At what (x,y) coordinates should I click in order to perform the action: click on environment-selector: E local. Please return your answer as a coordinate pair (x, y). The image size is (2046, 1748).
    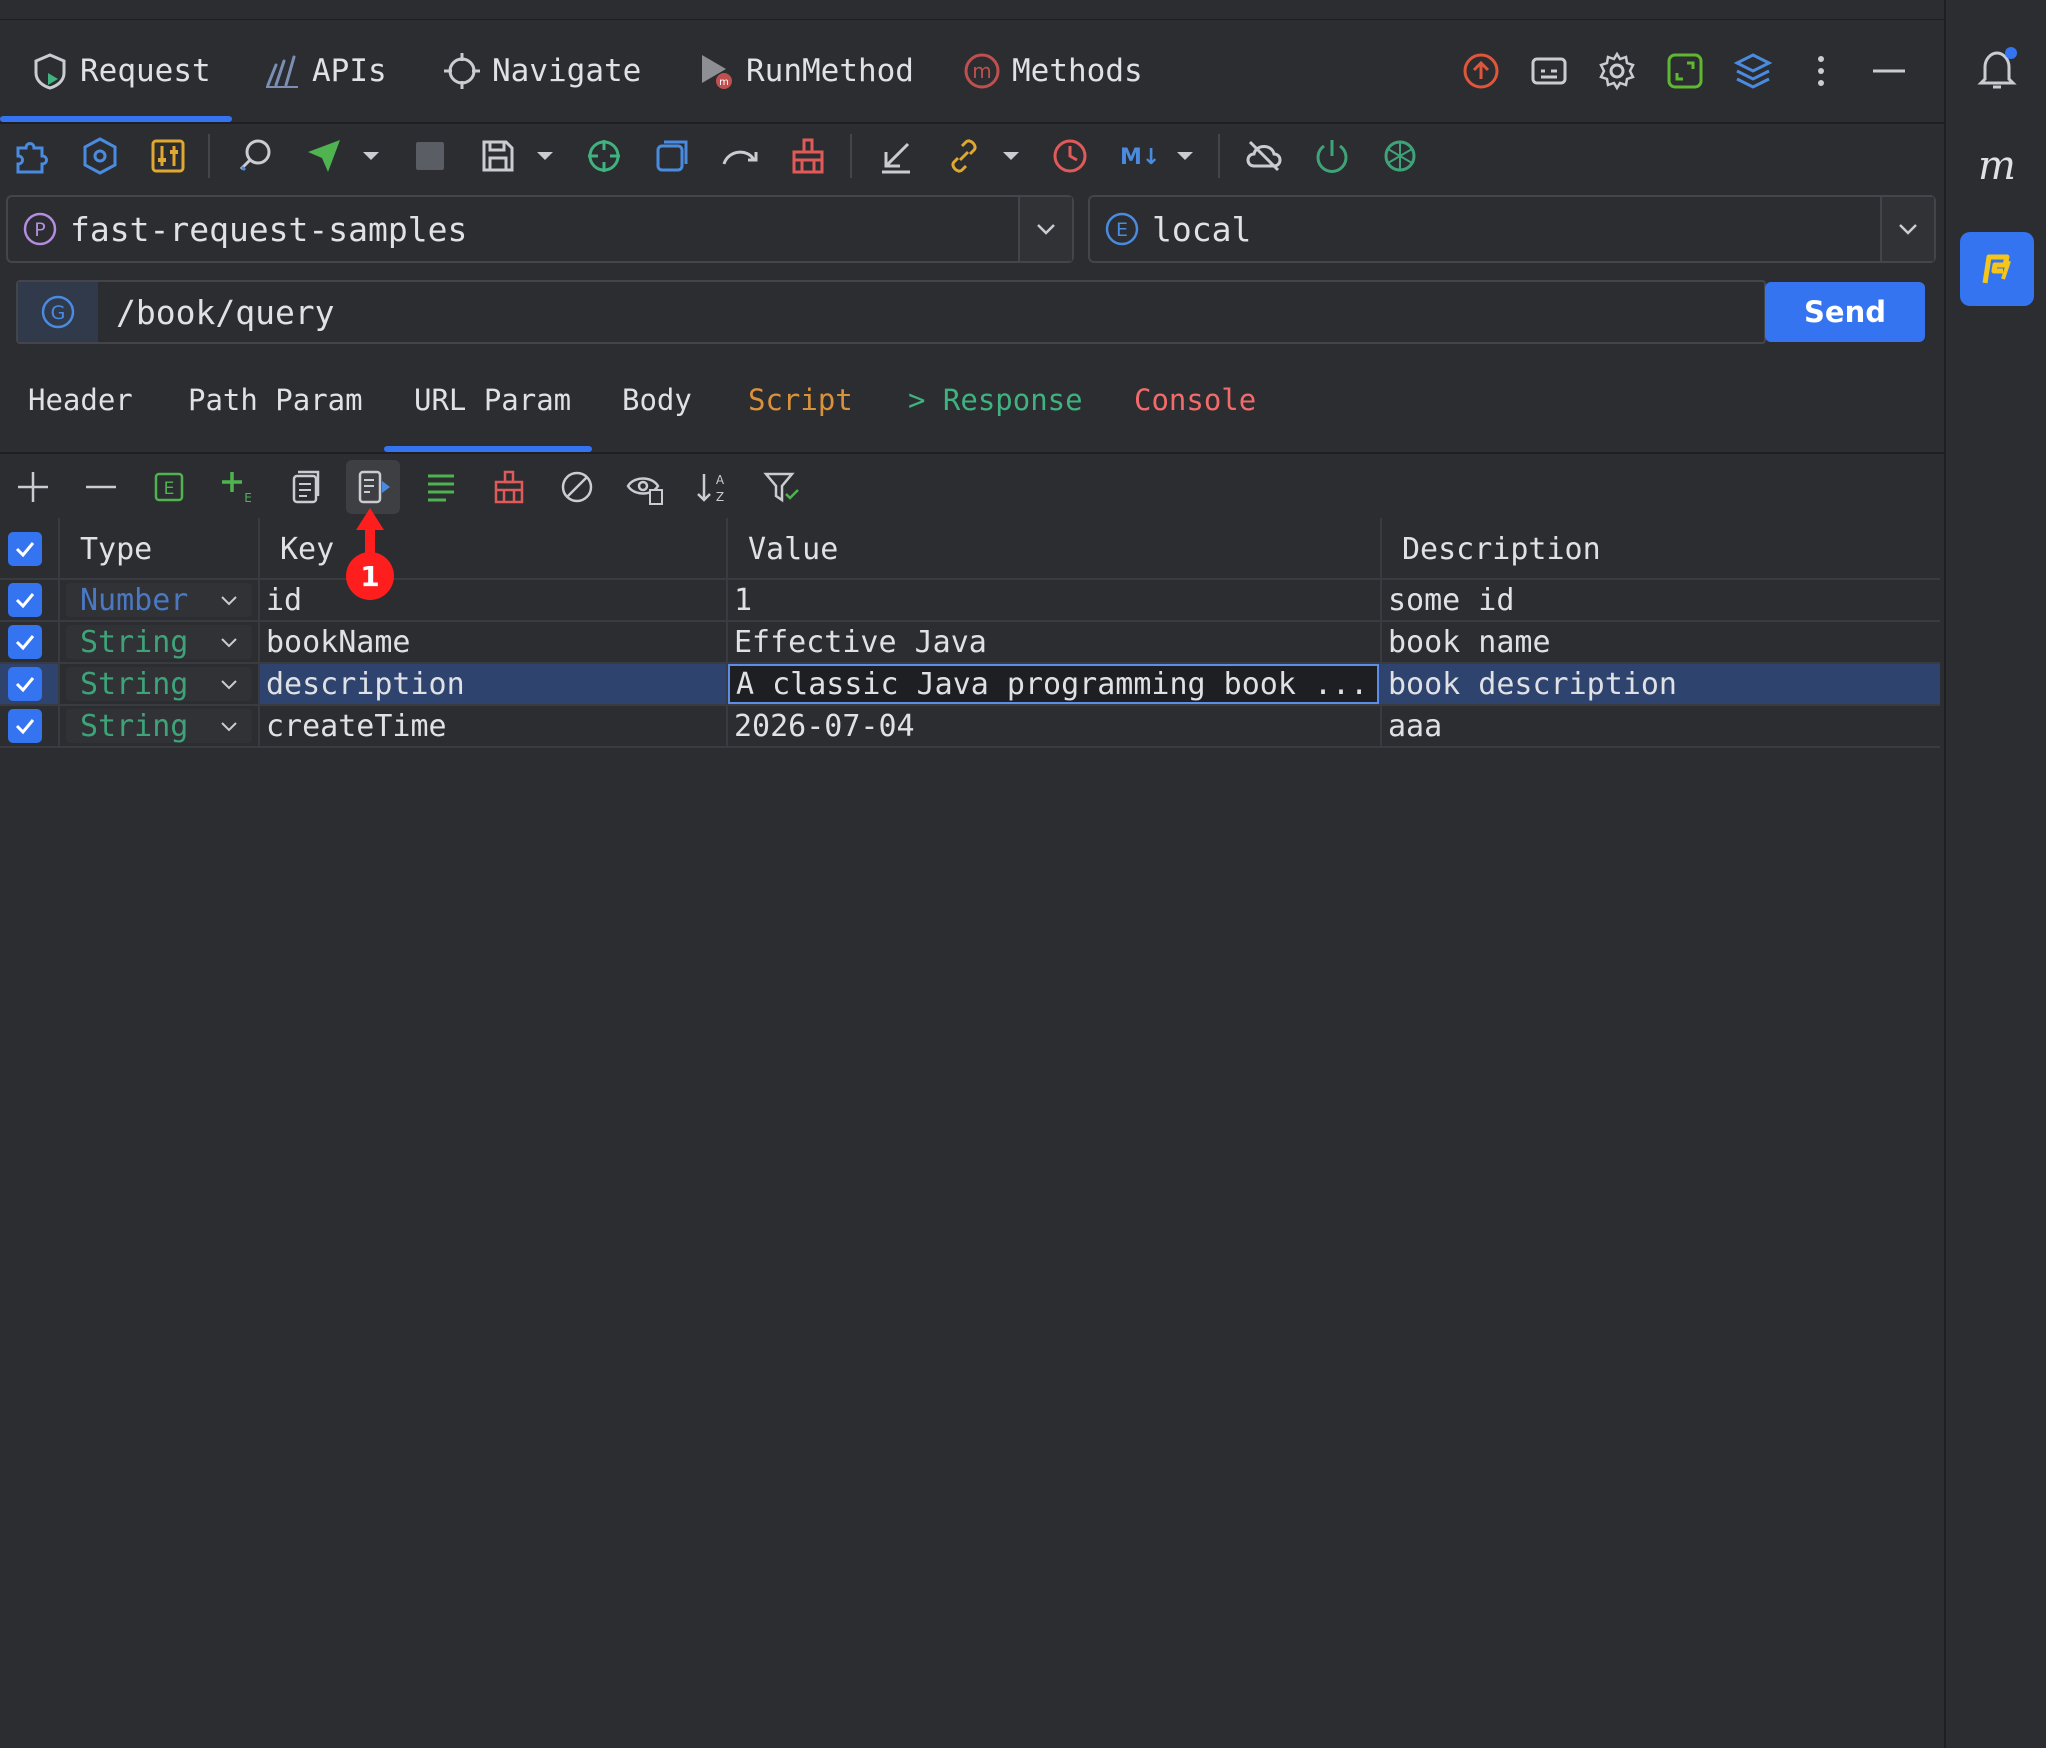
    Looking at the image, I should click on (1512, 229).